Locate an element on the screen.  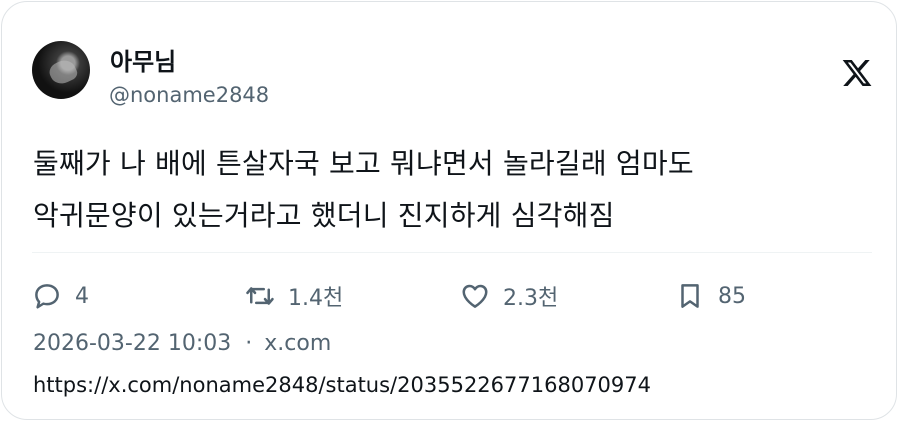
tweet-meta: 2026-03-22 10:03 · x.com is located at coordinates (182, 343).